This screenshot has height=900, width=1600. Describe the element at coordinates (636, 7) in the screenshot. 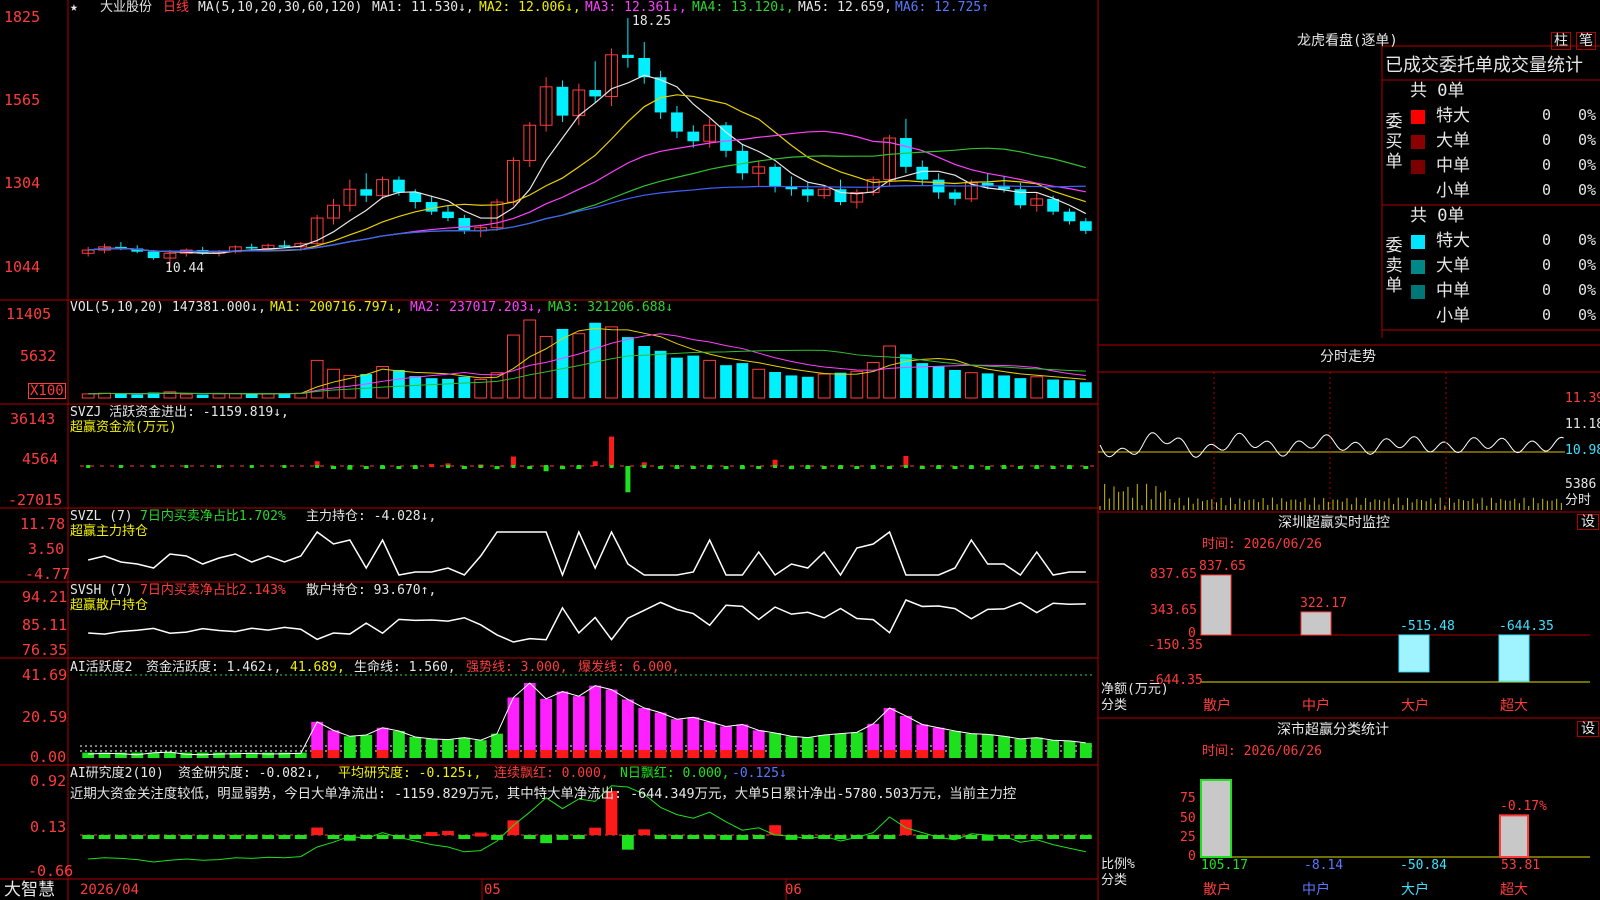

I see `ma3-value: MA3: 12.361↓,` at that location.